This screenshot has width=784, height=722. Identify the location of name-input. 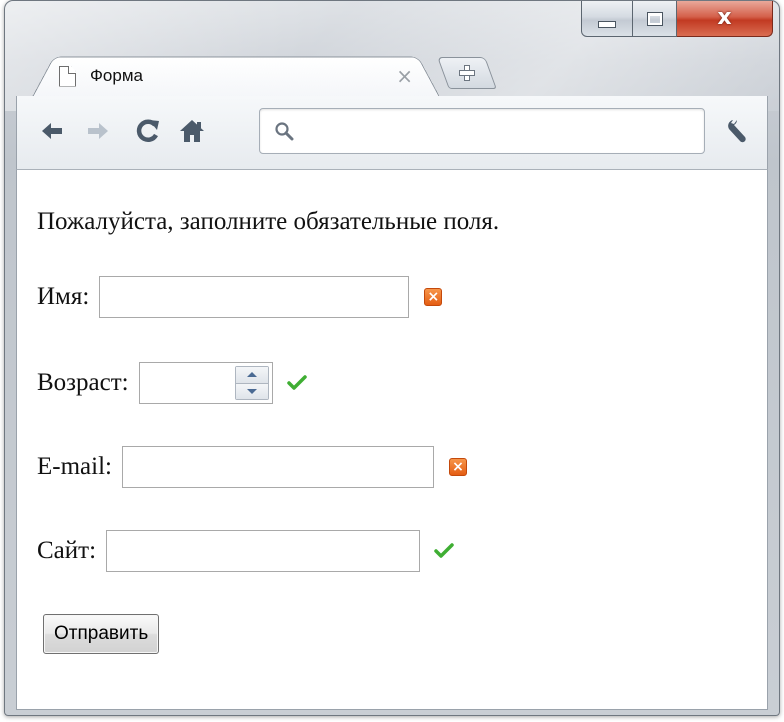
(254, 297).